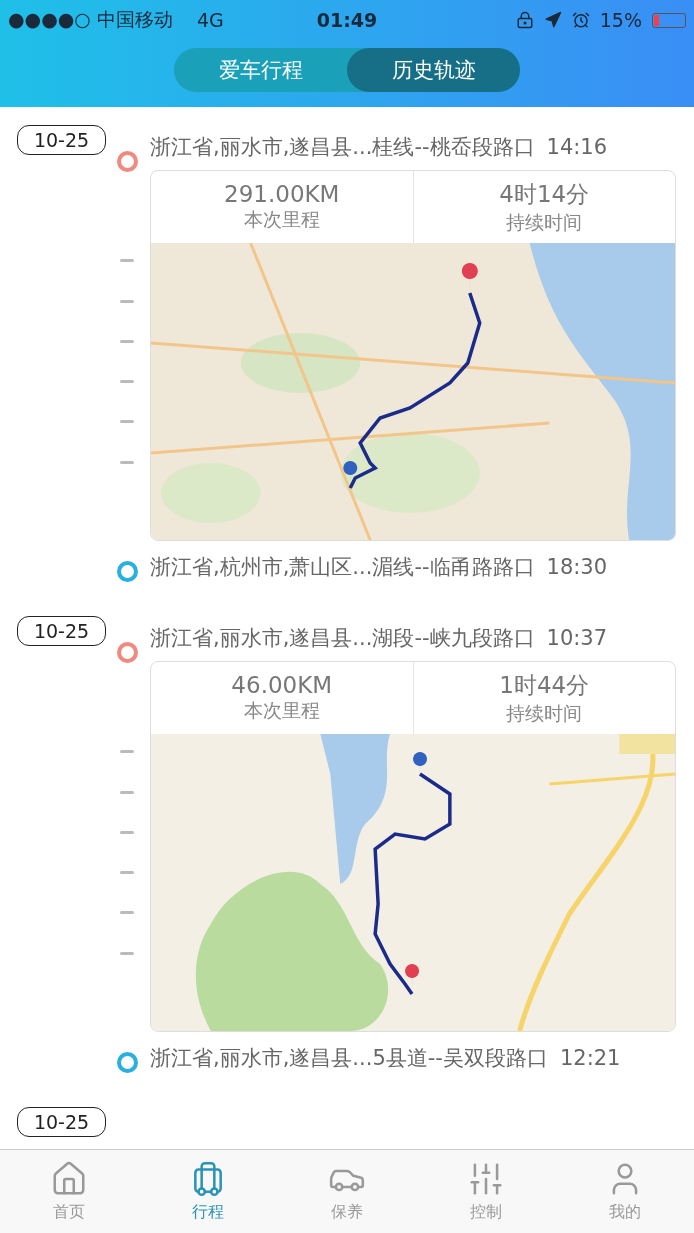  What do you see at coordinates (544, 685) in the screenshot?
I see `duration-value: 1时44分` at bounding box center [544, 685].